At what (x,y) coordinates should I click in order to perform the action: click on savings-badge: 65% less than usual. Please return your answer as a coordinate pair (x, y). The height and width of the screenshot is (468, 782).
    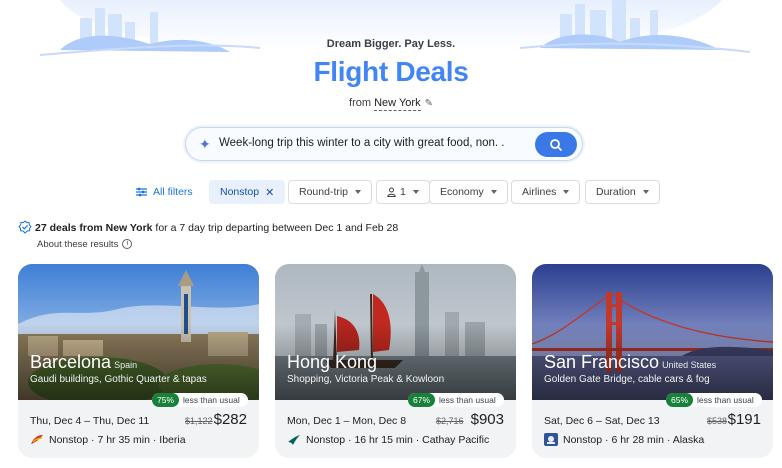
    Looking at the image, I should click on (714, 400).